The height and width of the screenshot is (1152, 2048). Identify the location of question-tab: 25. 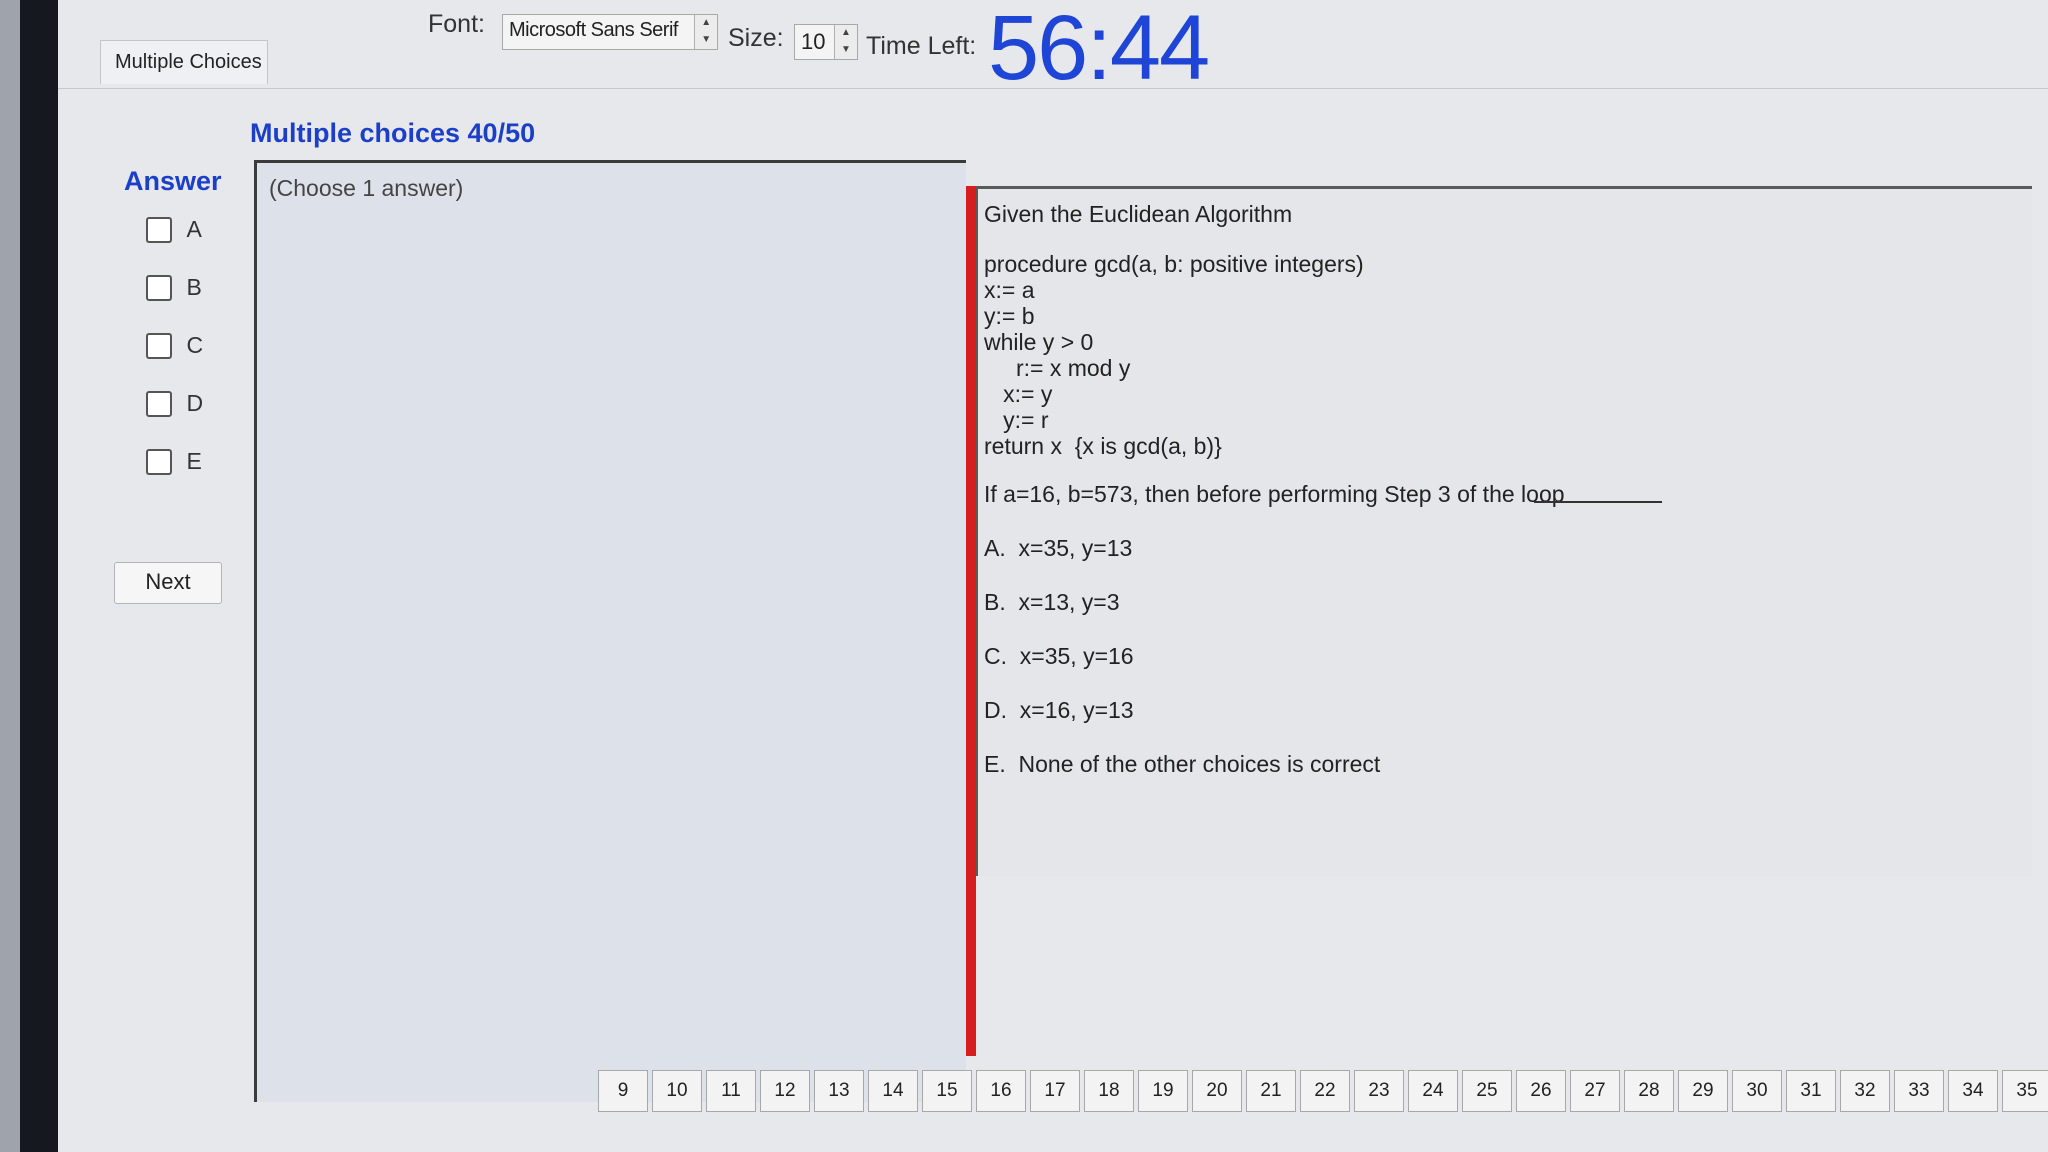
(1487, 1091).